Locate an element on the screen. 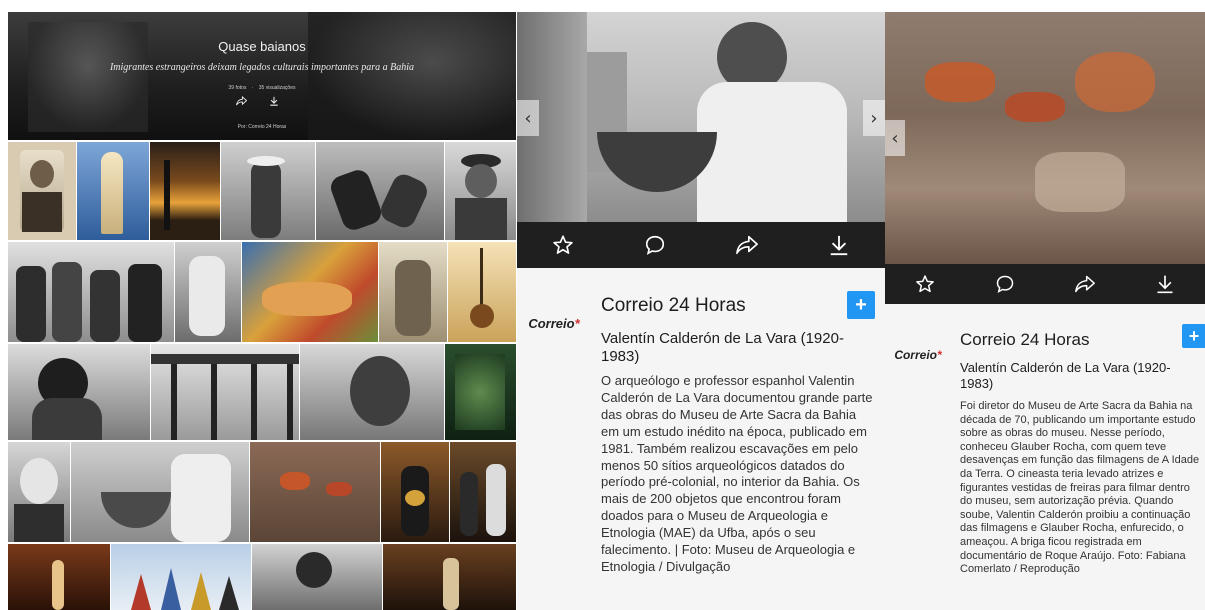 This screenshot has width=1205, height=610. download-button is located at coordinates (839, 245).